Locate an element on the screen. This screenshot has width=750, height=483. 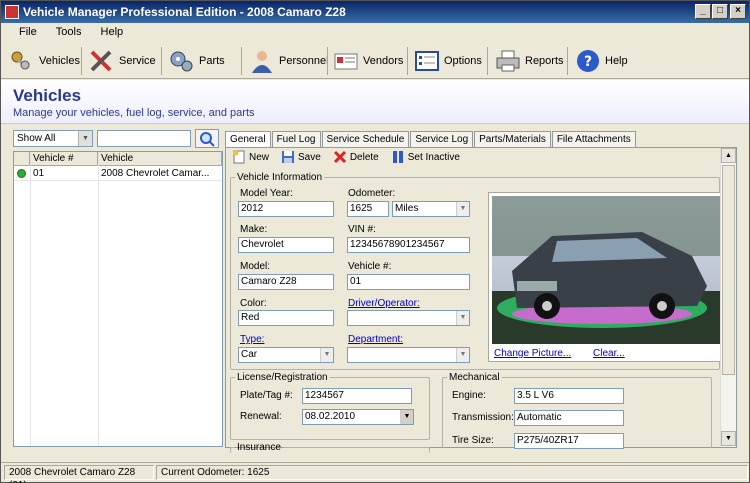
grid-column-line is located at coordinates (30, 299).